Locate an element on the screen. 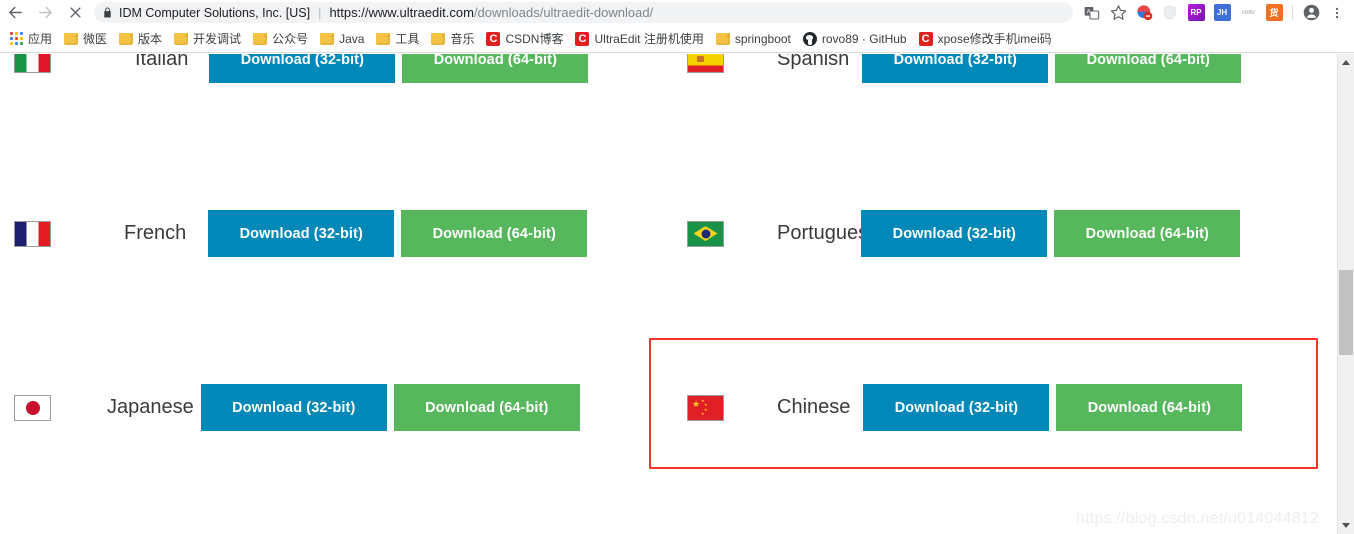 The height and width of the screenshot is (534, 1354). bookmark-label: 开发调试 is located at coordinates (217, 39).